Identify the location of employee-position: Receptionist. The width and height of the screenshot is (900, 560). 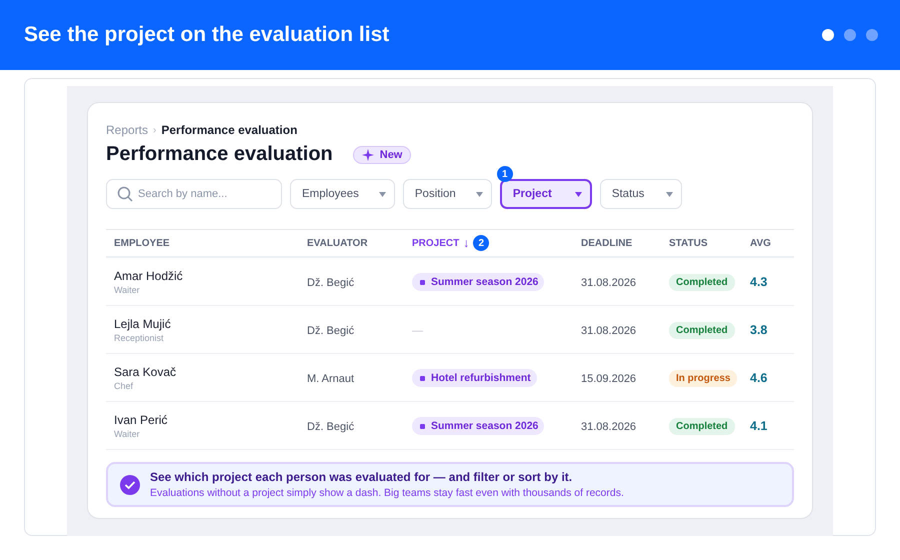
(139, 337).